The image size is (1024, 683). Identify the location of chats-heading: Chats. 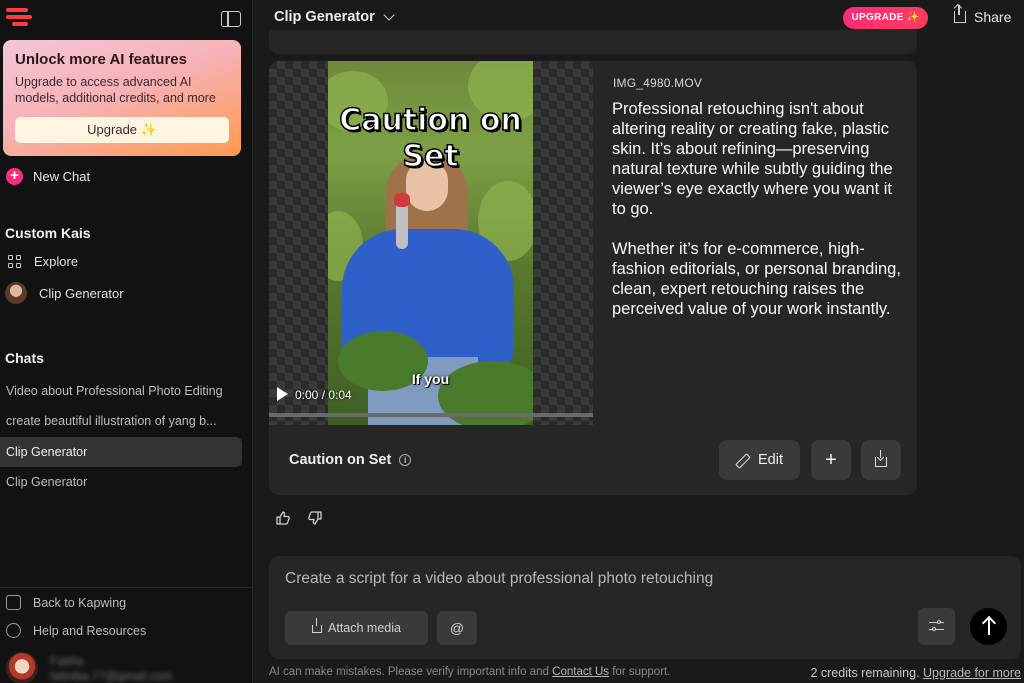
(24, 358).